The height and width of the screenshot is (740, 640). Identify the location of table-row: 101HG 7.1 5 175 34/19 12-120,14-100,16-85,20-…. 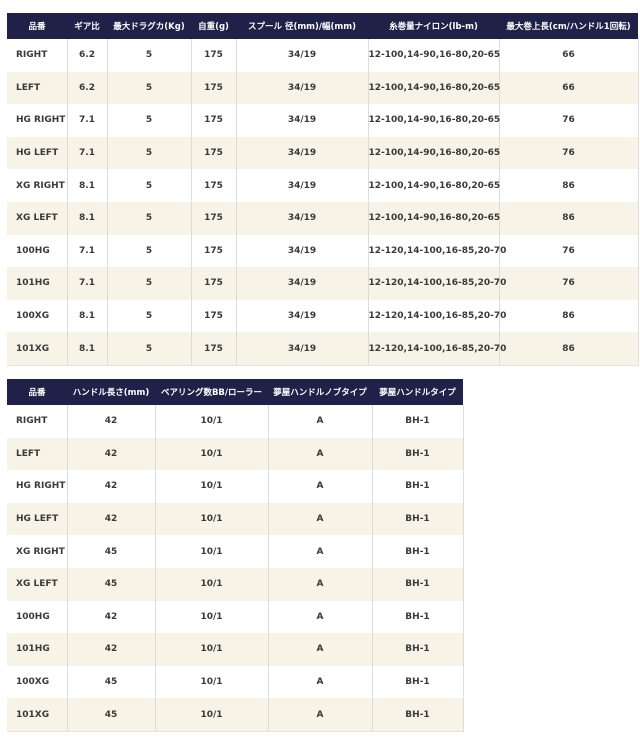
(323, 283).